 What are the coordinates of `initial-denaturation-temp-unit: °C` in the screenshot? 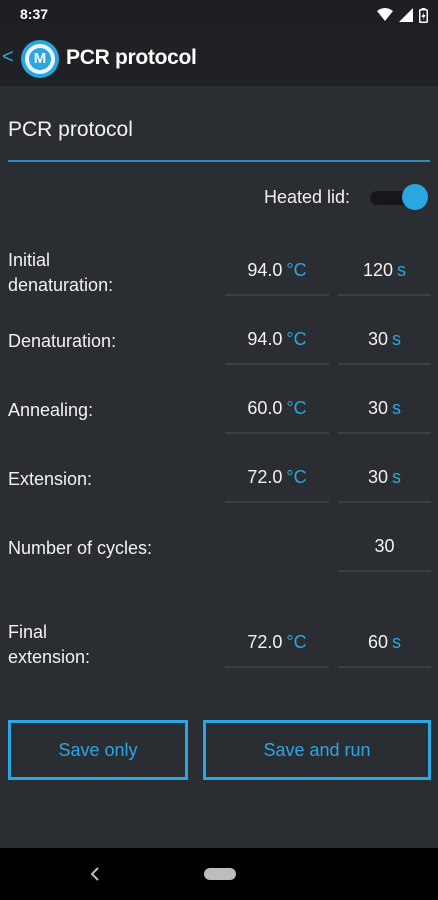 It's located at (296, 269).